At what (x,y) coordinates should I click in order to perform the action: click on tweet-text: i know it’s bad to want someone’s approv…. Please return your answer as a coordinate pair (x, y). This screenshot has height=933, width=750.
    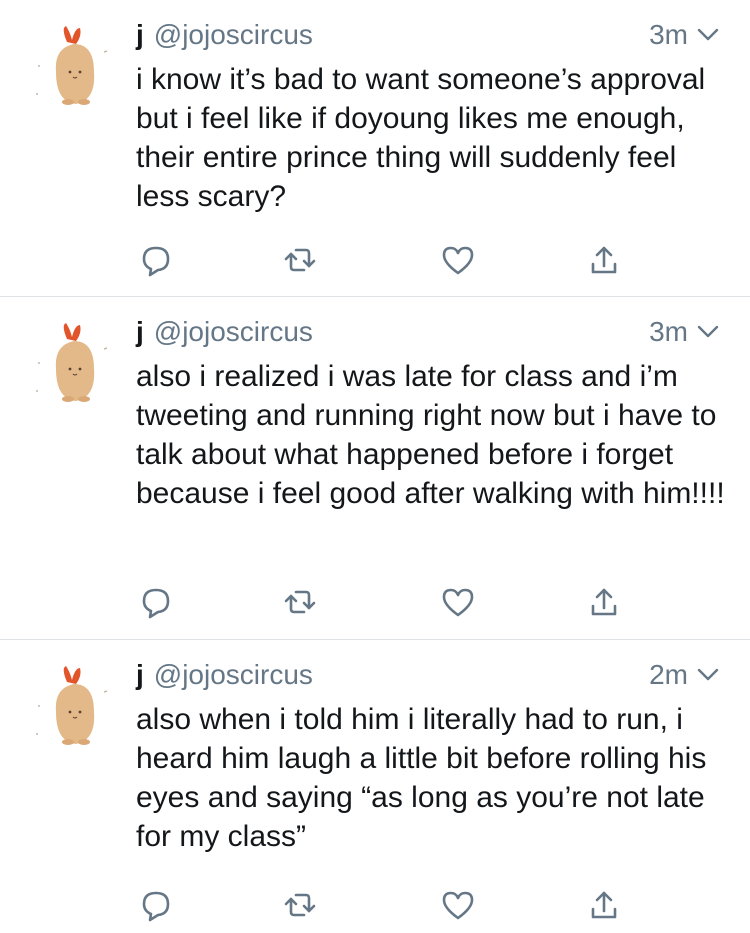
    Looking at the image, I should click on (421, 138).